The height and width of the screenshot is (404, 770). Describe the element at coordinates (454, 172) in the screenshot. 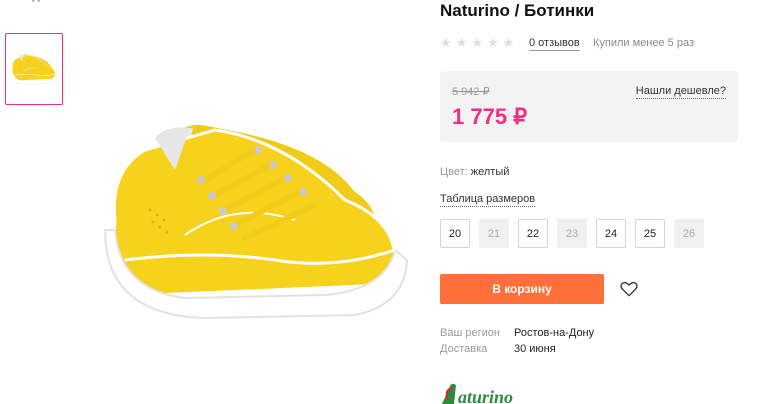

I see `color-label: Цвет:` at that location.